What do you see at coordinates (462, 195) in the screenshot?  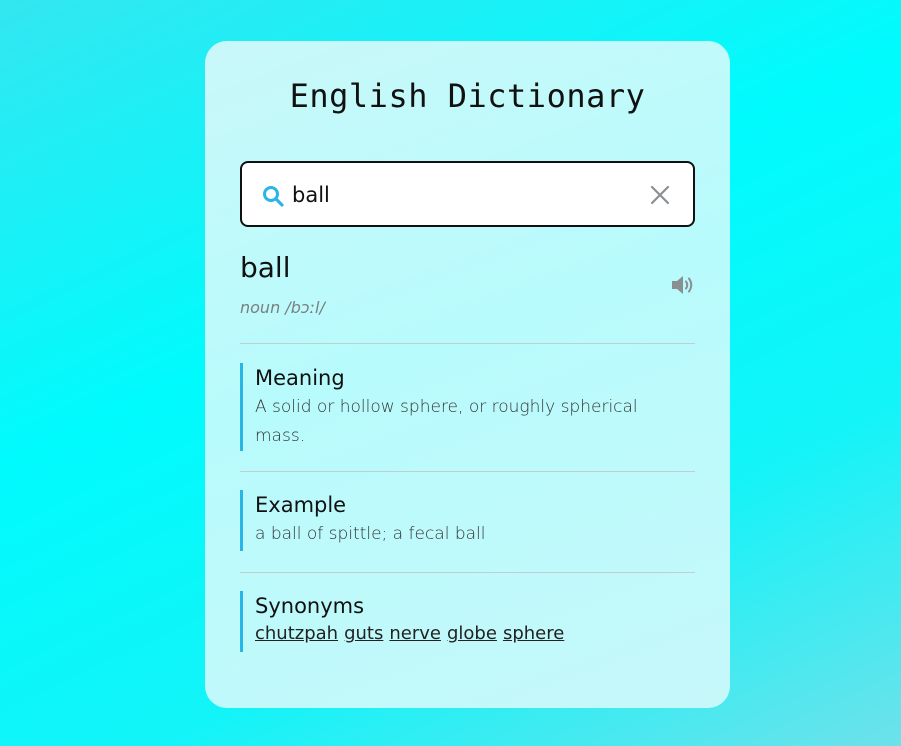 I see `search-input` at bounding box center [462, 195].